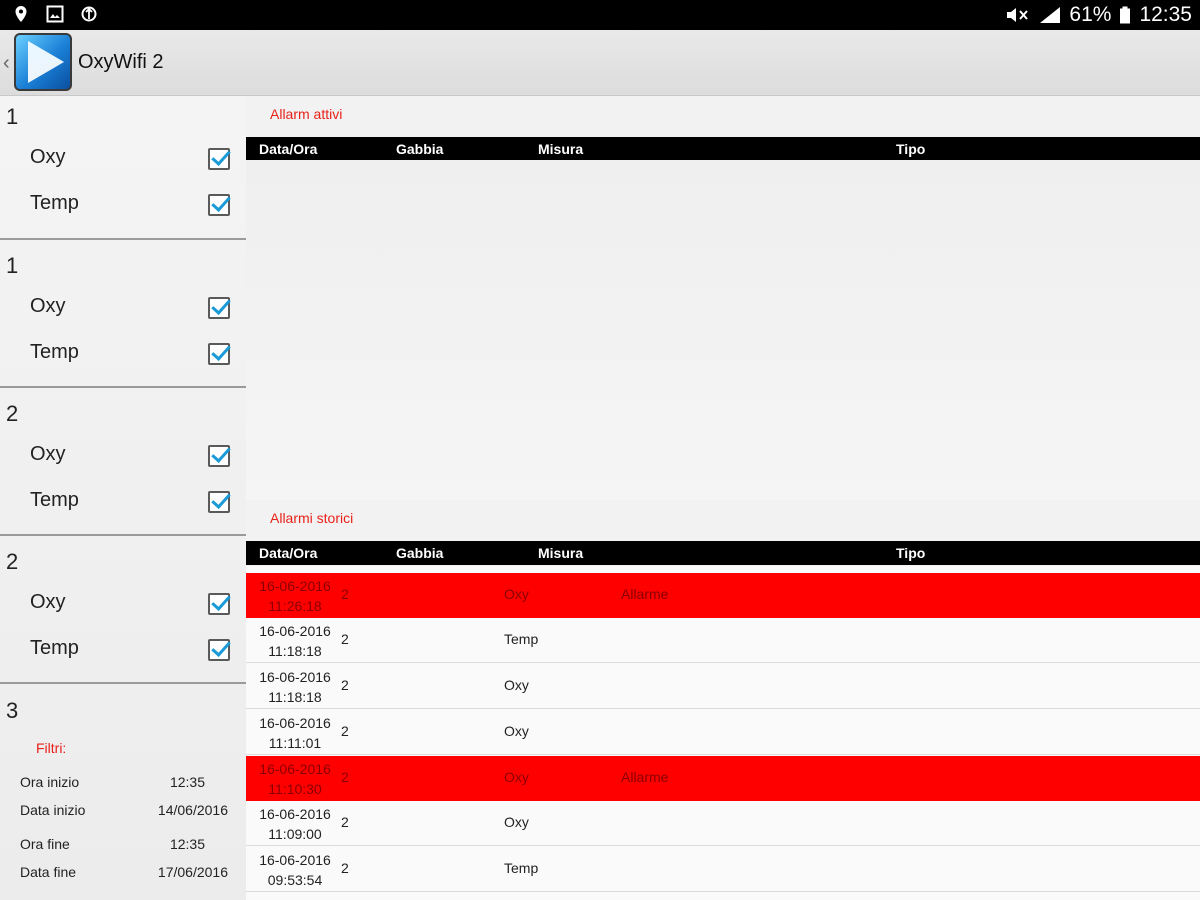 The height and width of the screenshot is (900, 1200). What do you see at coordinates (600, 15) in the screenshot?
I see `status-bar: 61% 12:35` at bounding box center [600, 15].